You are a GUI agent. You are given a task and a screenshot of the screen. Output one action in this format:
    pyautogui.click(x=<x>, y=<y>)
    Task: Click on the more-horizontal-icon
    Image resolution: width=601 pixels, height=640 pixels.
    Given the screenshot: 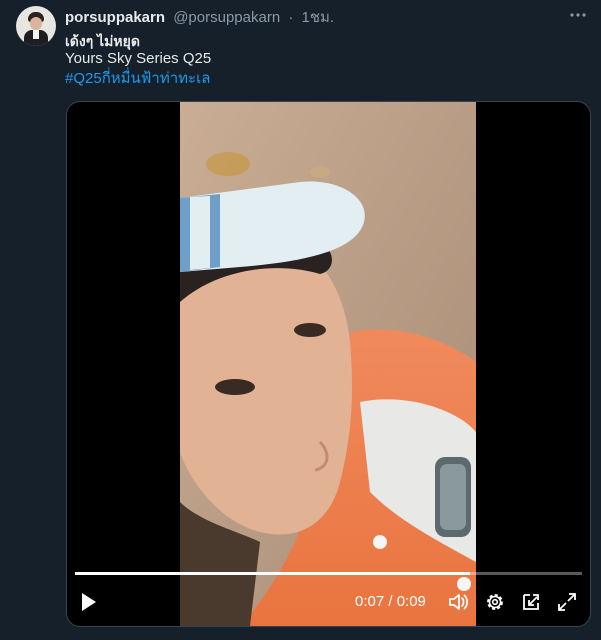 What is the action you would take?
    pyautogui.click(x=578, y=16)
    